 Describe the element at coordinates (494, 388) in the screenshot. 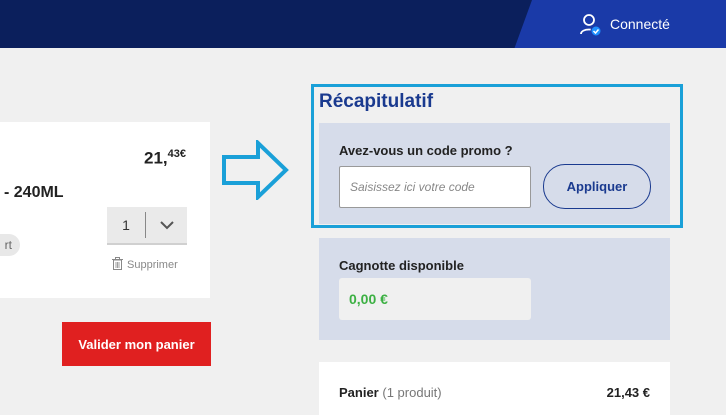

I see `cart-totals-panel: Panier (1 produit) 21,43 €` at that location.